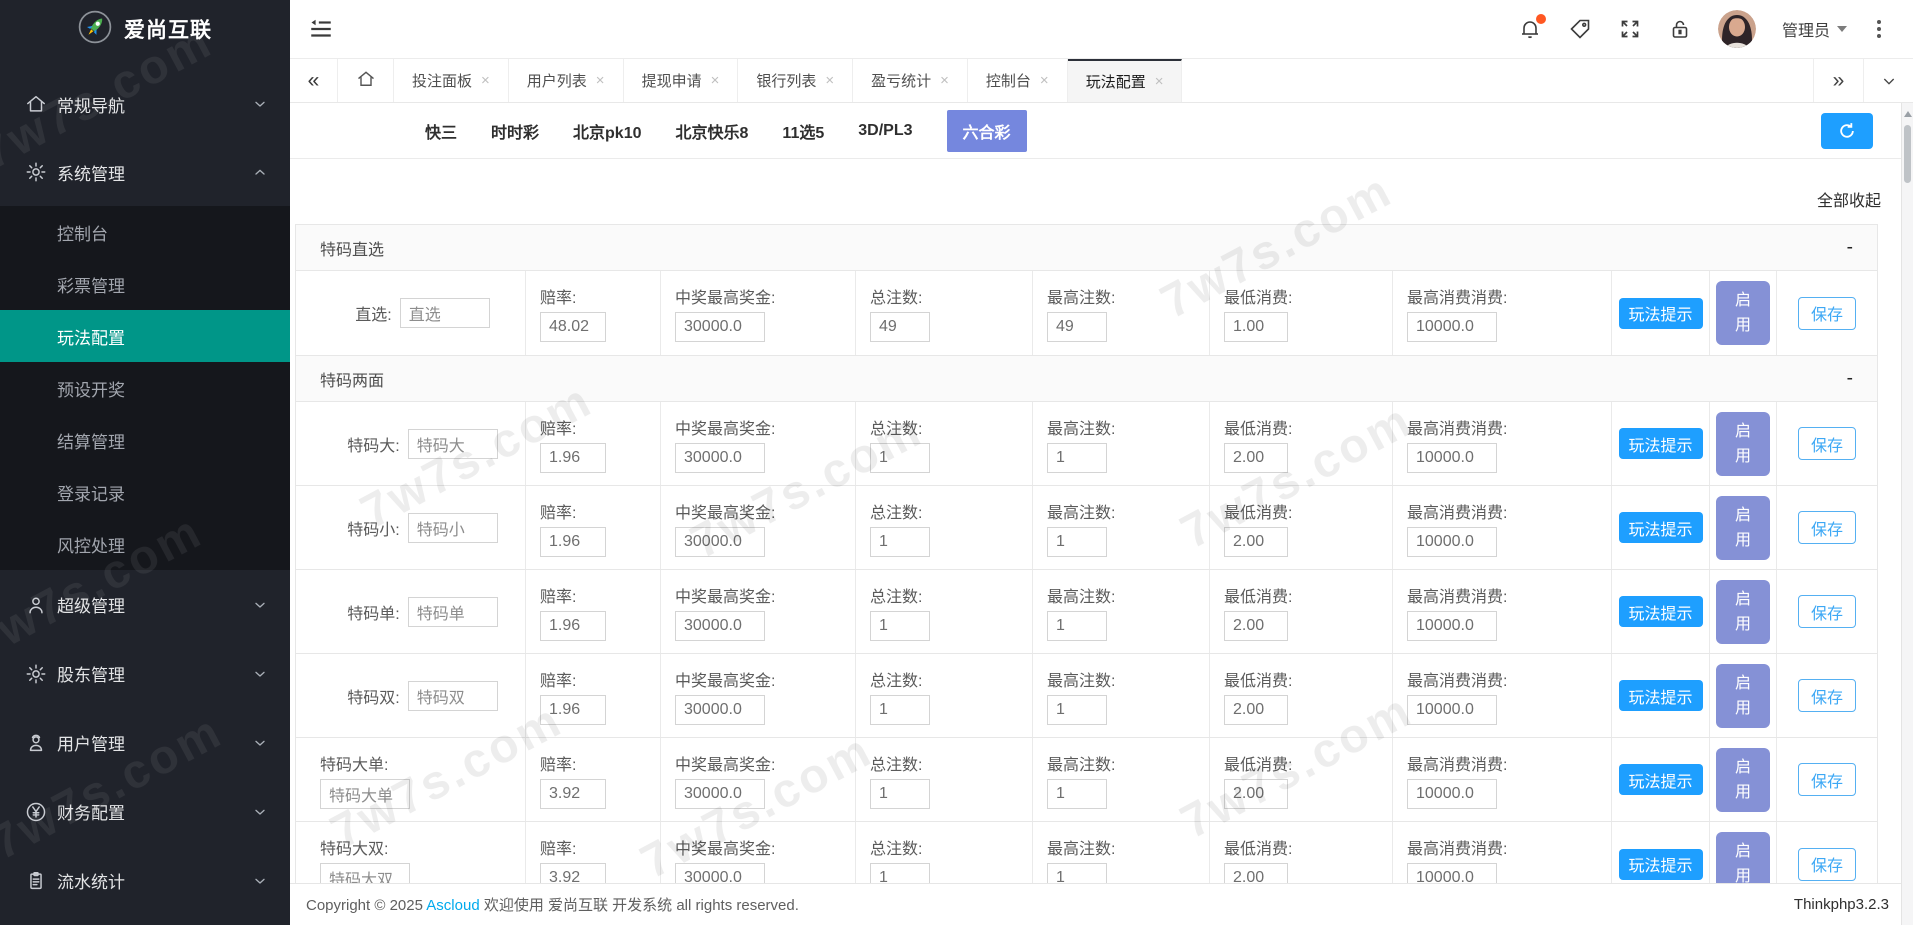 The width and height of the screenshot is (1913, 925). What do you see at coordinates (321, 29) in the screenshot?
I see `sidebar-collapse-icon` at bounding box center [321, 29].